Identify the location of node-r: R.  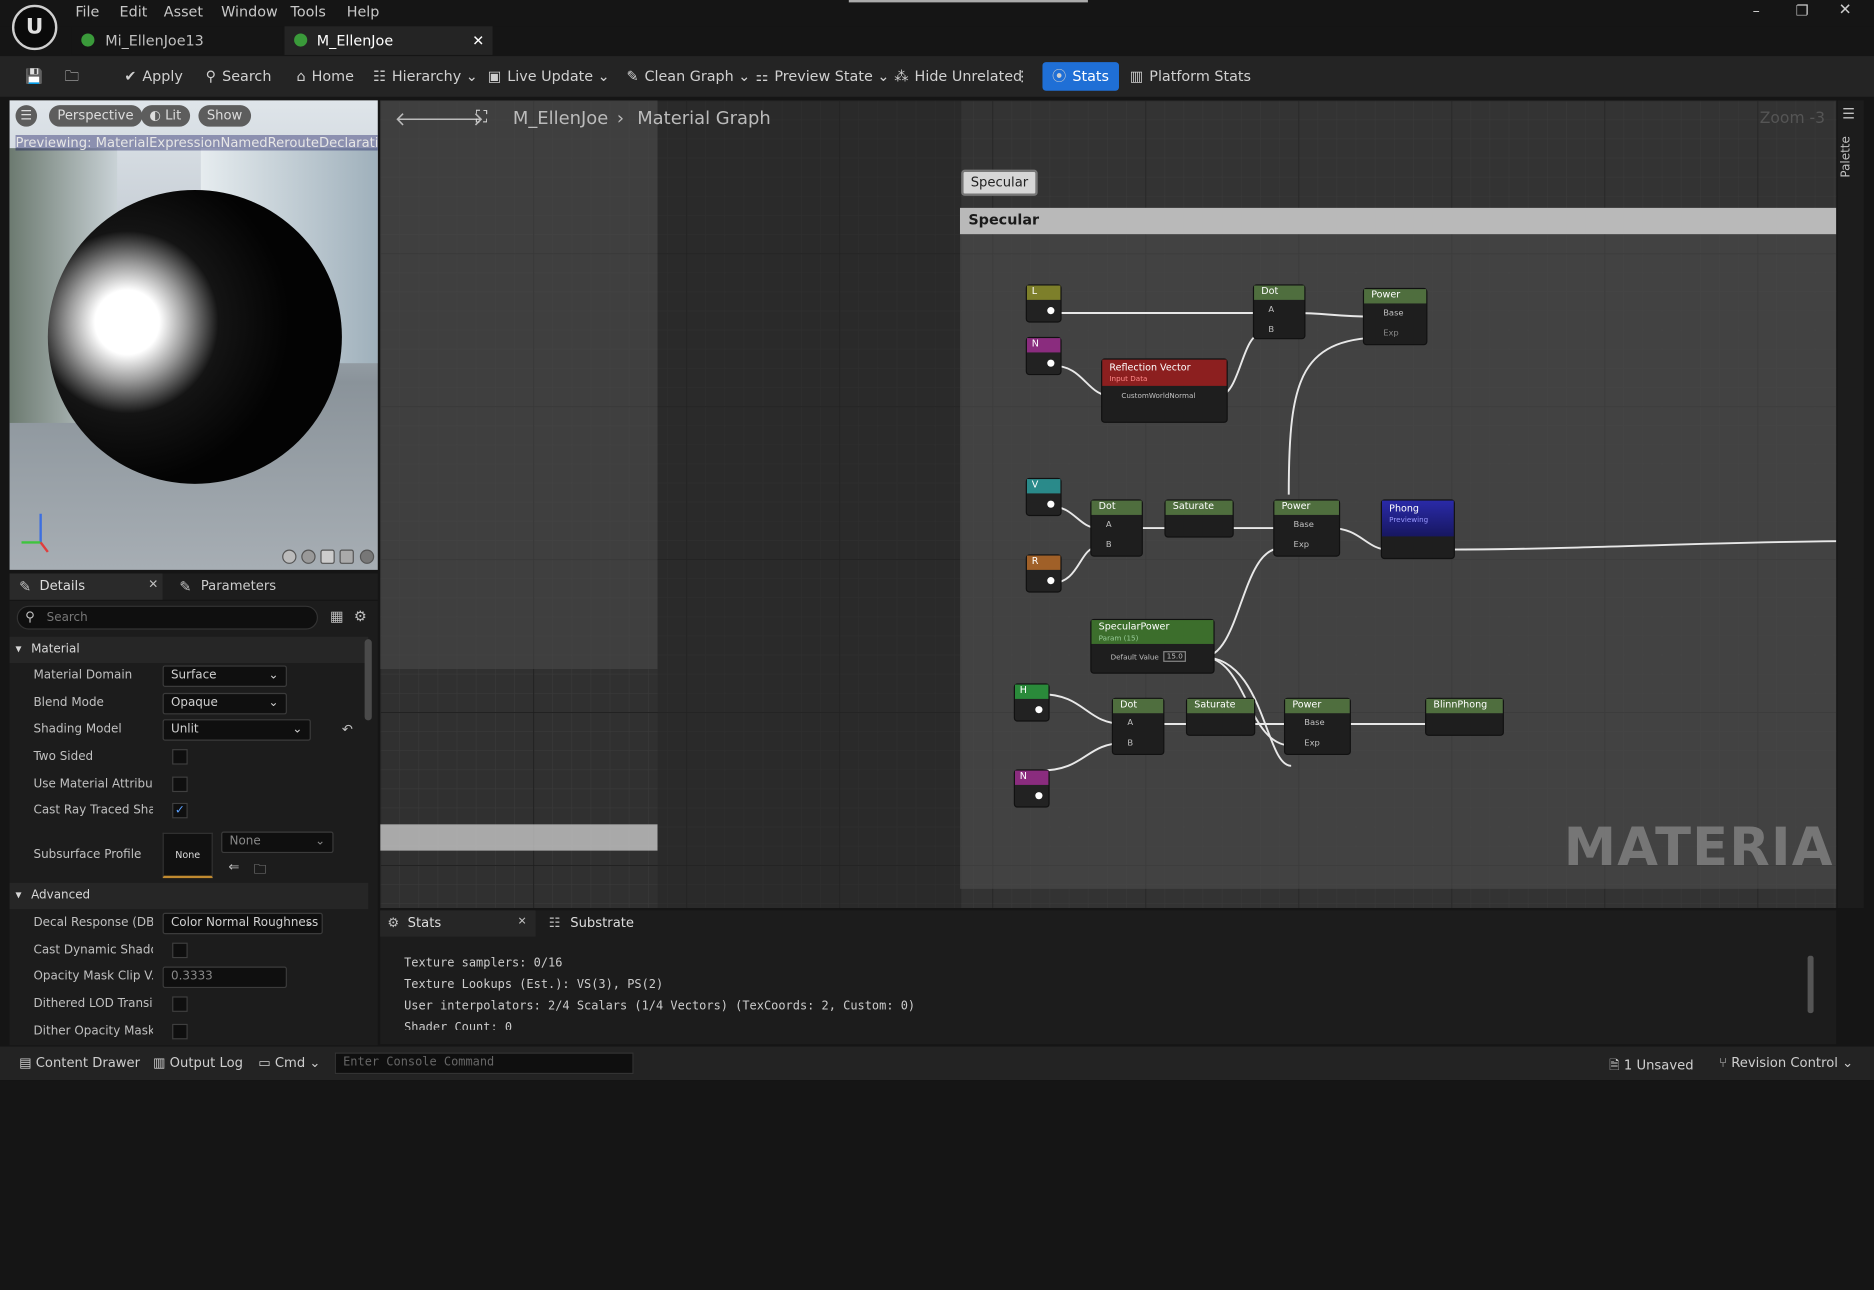
(1043, 573).